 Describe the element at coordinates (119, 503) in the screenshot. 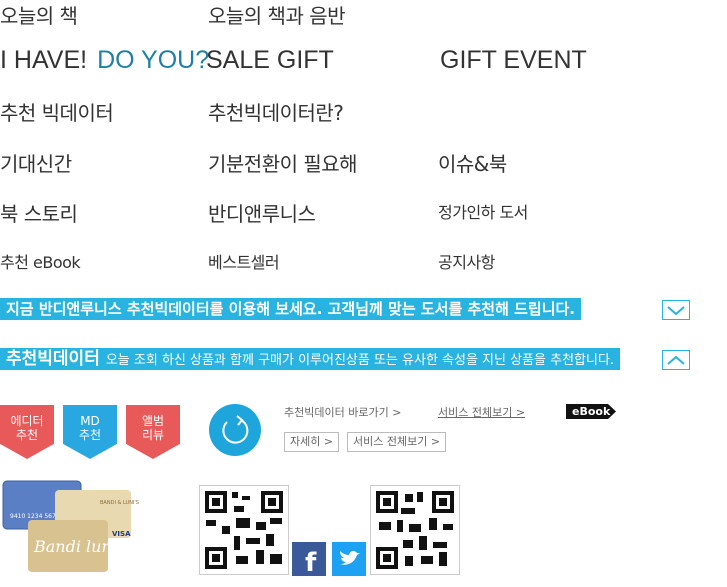

I see `card2-brand: BANDI & LUNI'S` at that location.